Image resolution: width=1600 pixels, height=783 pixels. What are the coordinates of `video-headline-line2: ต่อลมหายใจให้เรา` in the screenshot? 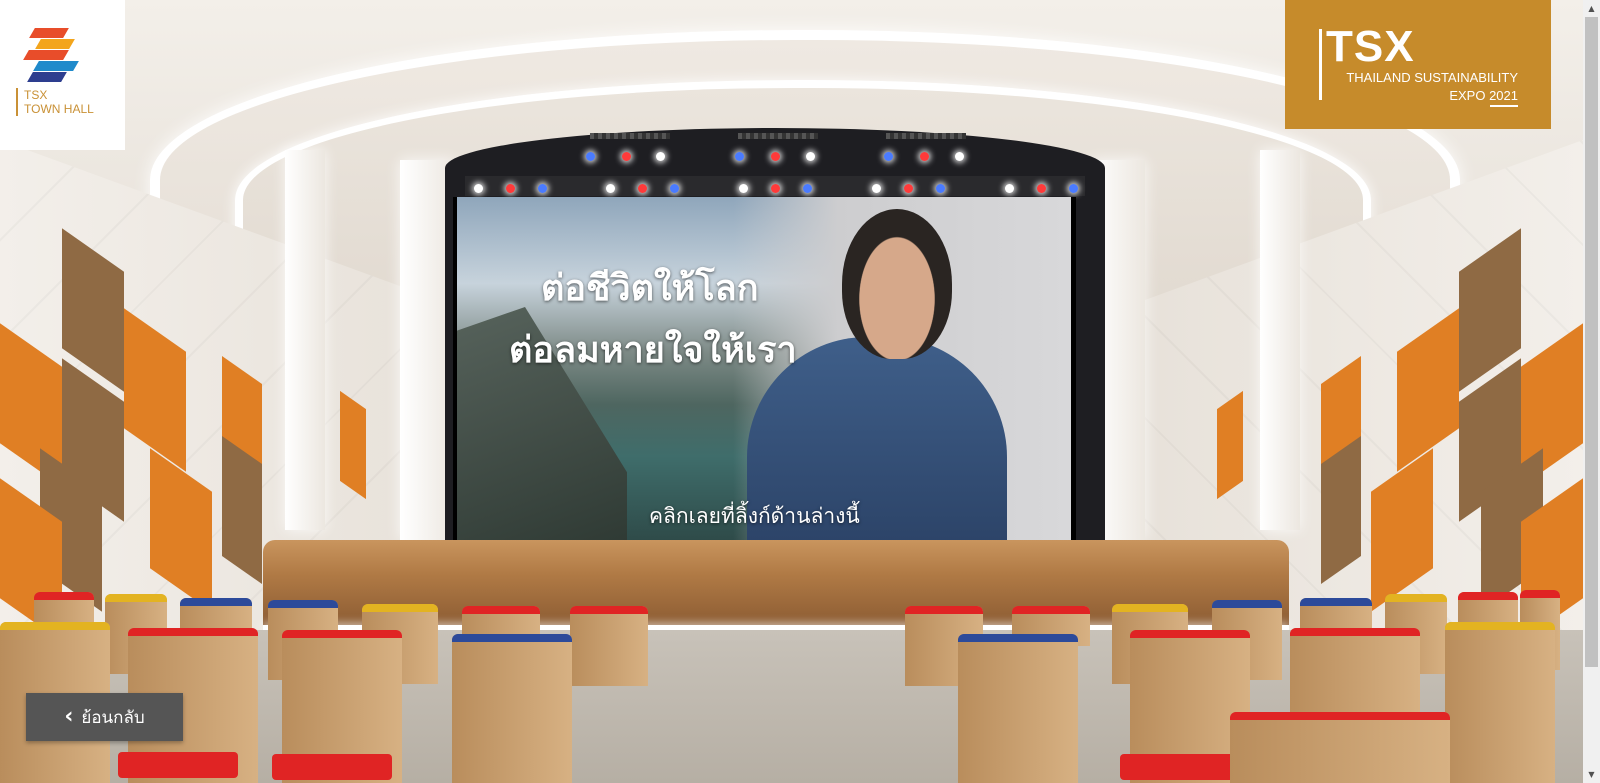 It's located at (653, 350).